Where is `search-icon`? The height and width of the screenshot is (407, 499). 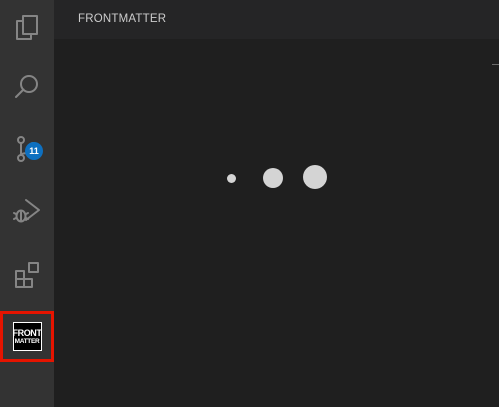 search-icon is located at coordinates (26, 86).